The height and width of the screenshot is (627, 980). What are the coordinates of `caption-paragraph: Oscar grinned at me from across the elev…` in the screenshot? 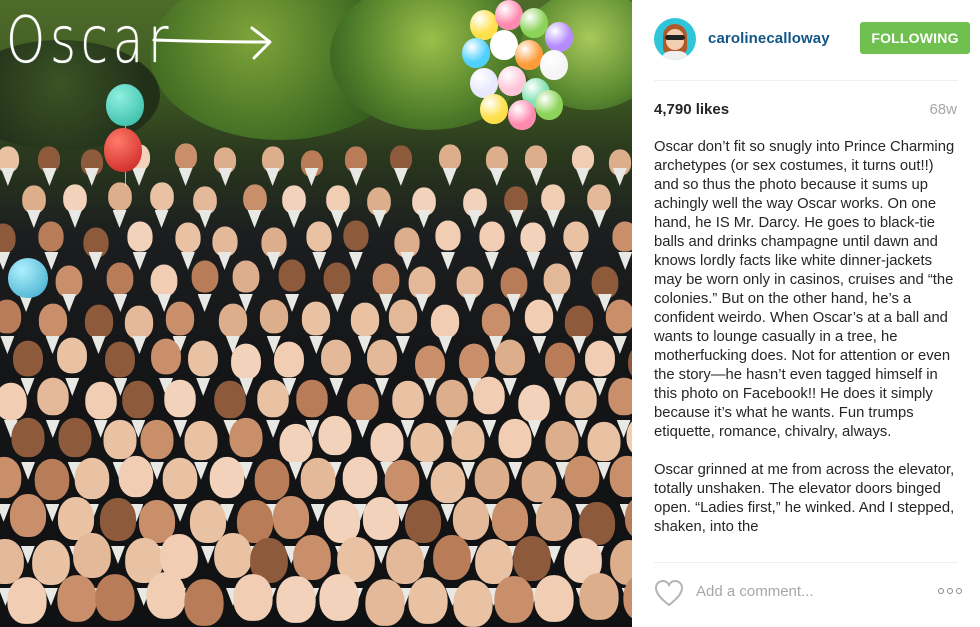 It's located at (804, 498).